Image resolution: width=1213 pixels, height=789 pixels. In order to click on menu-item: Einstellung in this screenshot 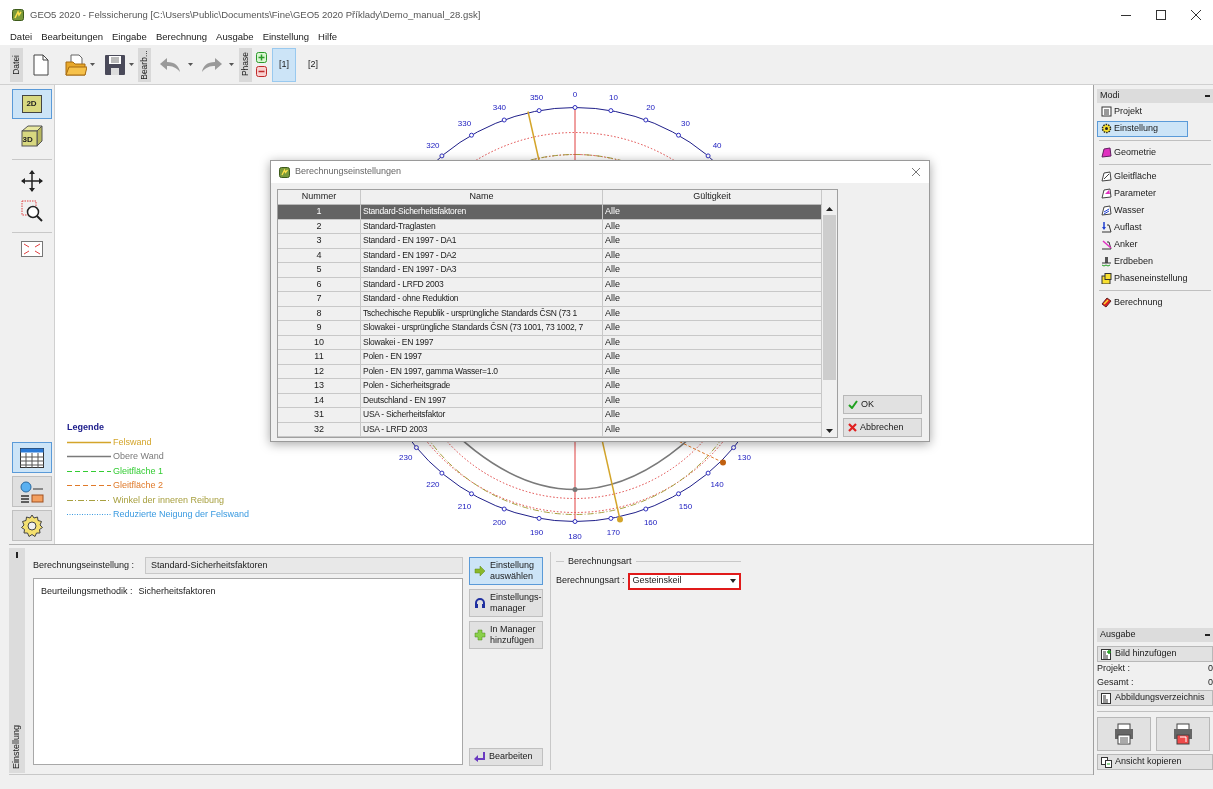, I will do `click(286, 37)`.